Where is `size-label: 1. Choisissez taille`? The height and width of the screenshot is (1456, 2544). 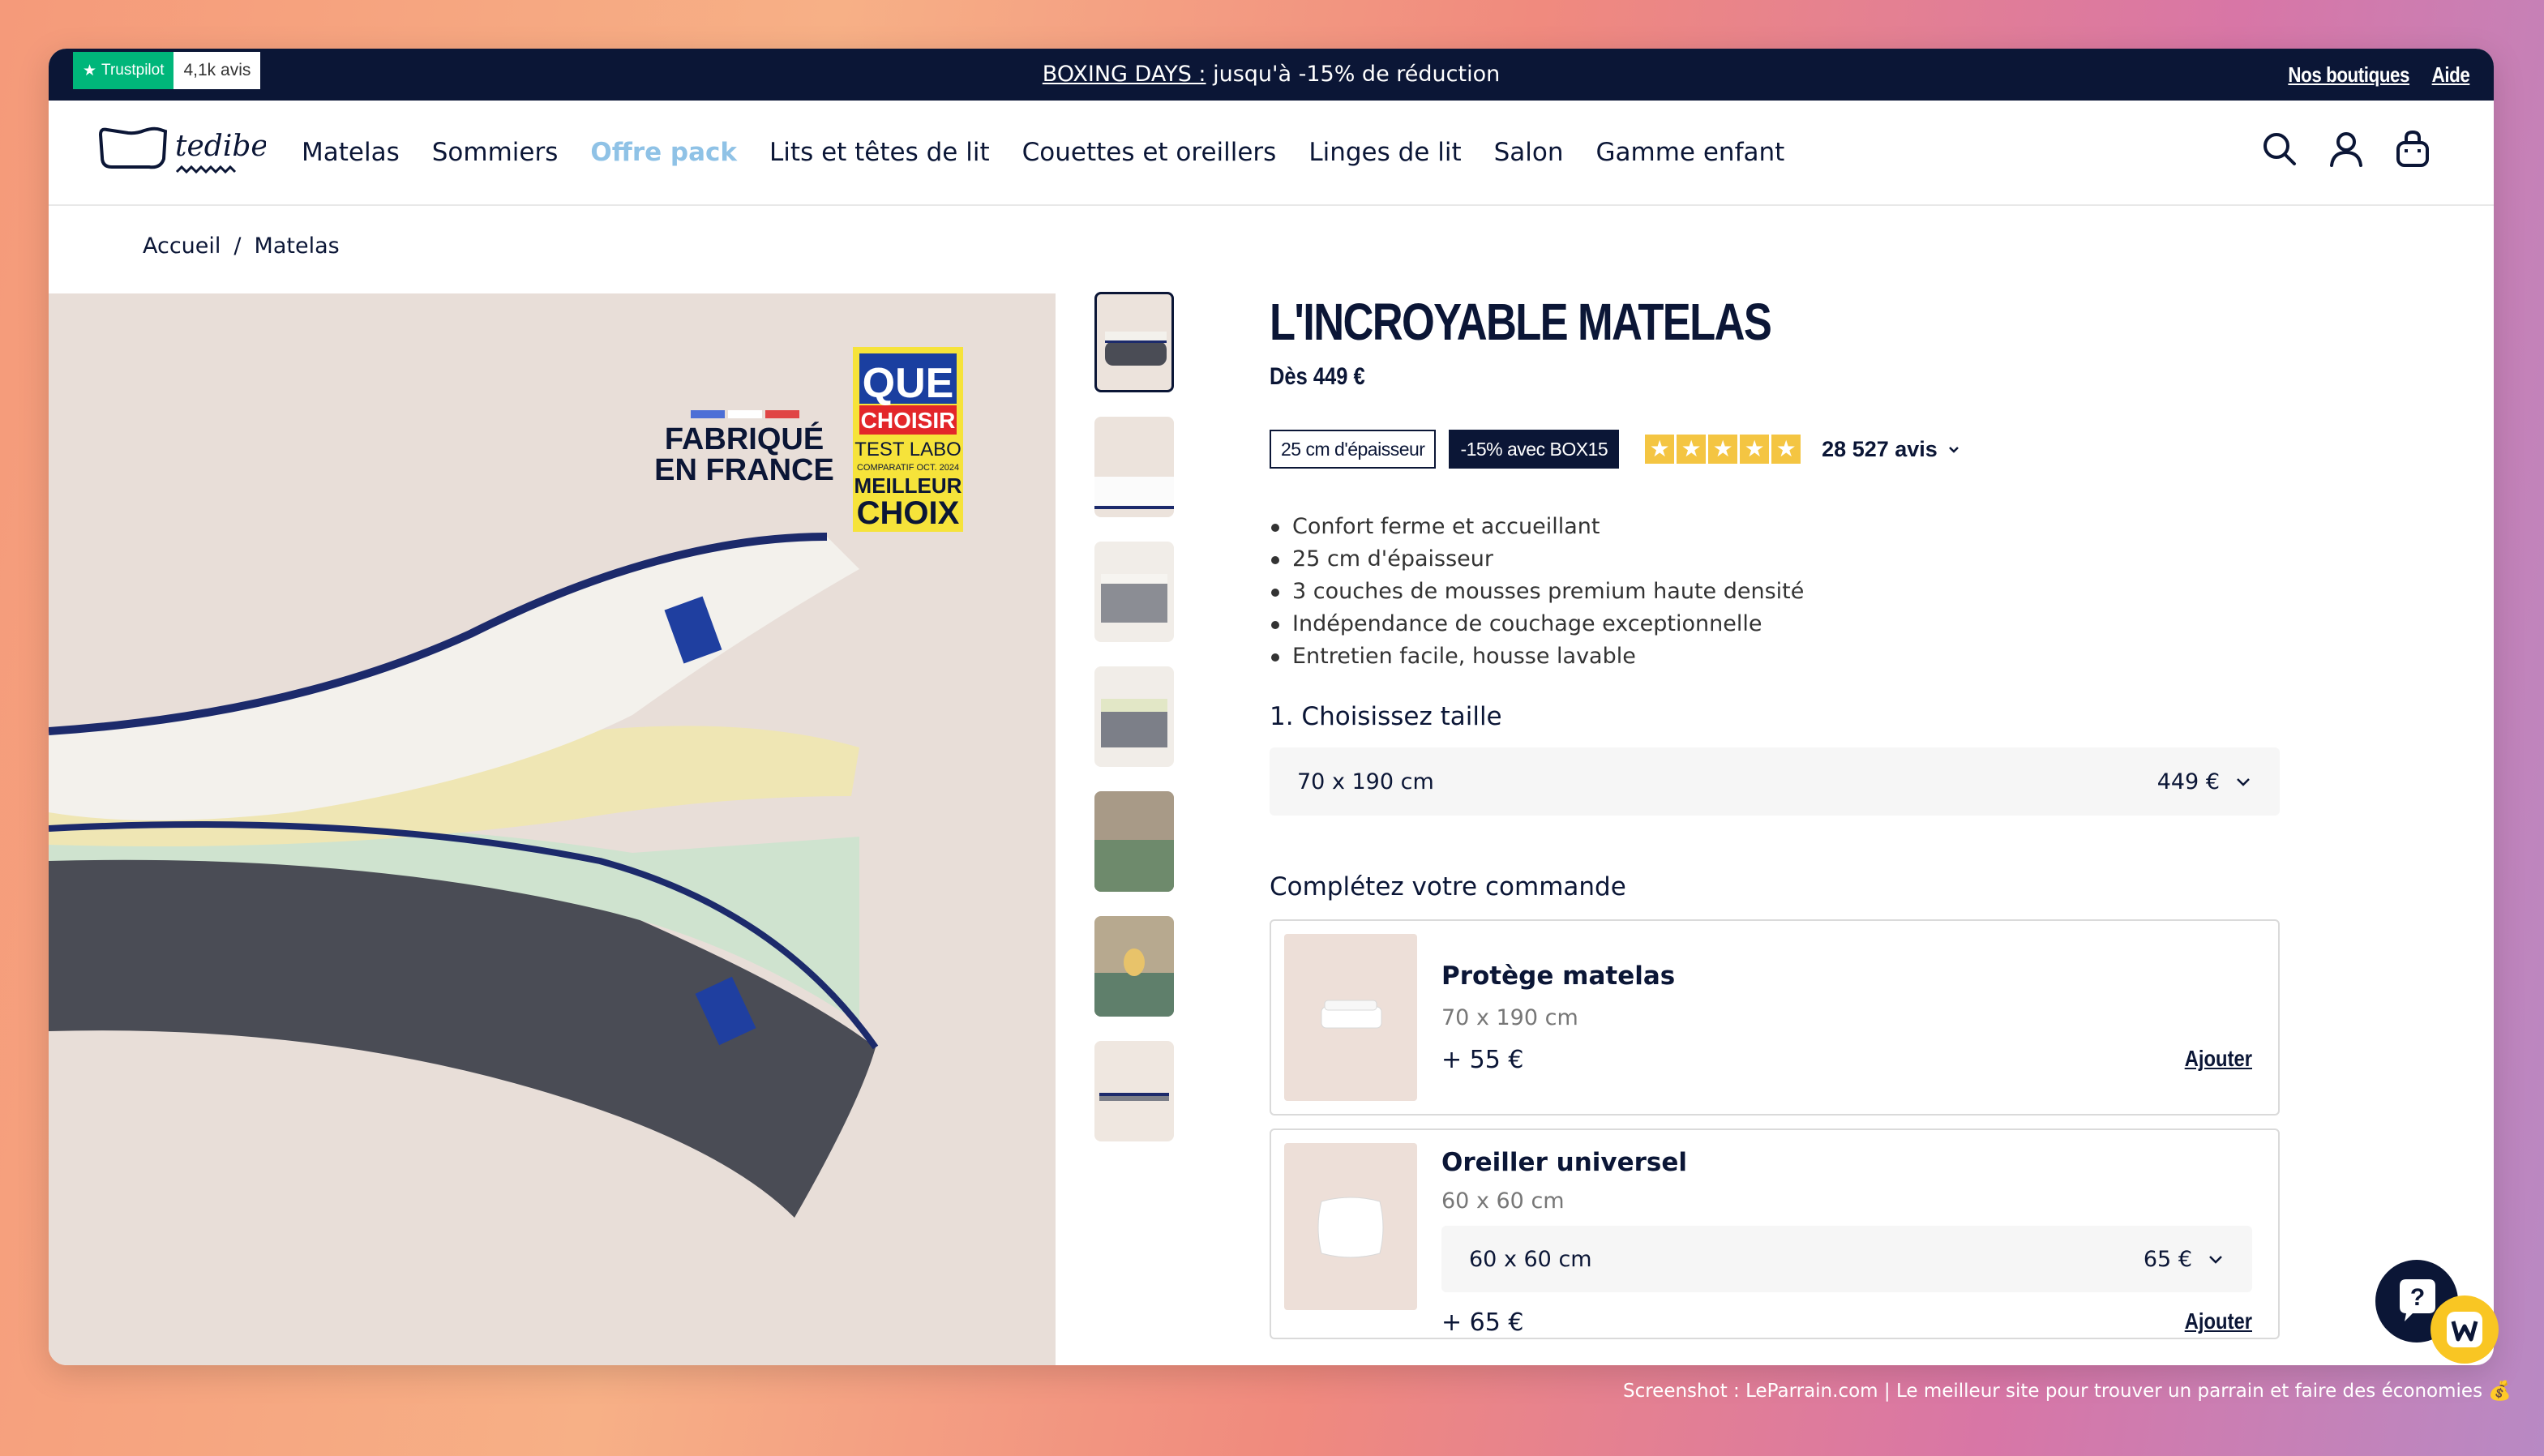 size-label: 1. Choisissez taille is located at coordinates (1386, 717).